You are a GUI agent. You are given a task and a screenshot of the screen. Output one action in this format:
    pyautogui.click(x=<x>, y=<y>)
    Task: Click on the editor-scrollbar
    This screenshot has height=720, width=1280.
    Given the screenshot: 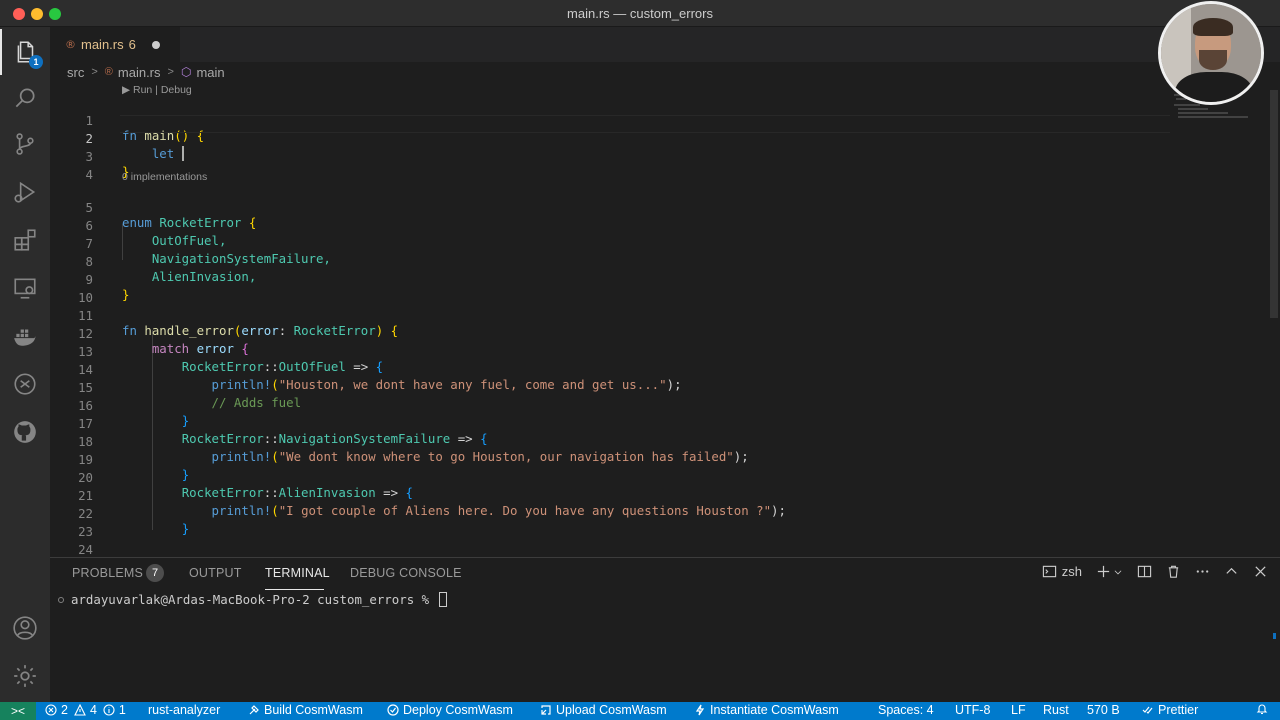 What is the action you would take?
    pyautogui.click(x=1274, y=204)
    